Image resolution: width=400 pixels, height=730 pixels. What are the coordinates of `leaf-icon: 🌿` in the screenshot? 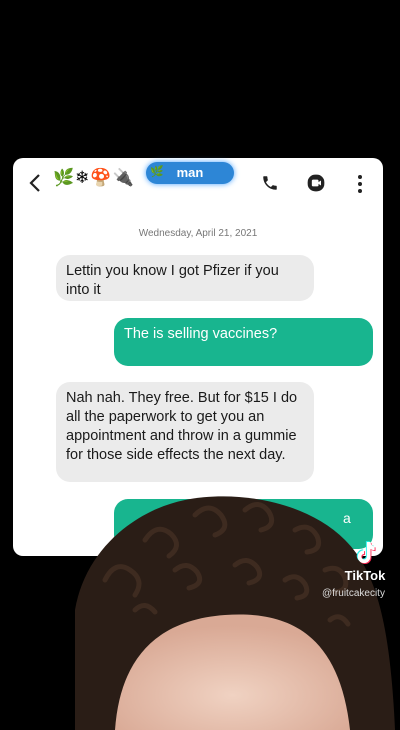 It's located at (157, 171).